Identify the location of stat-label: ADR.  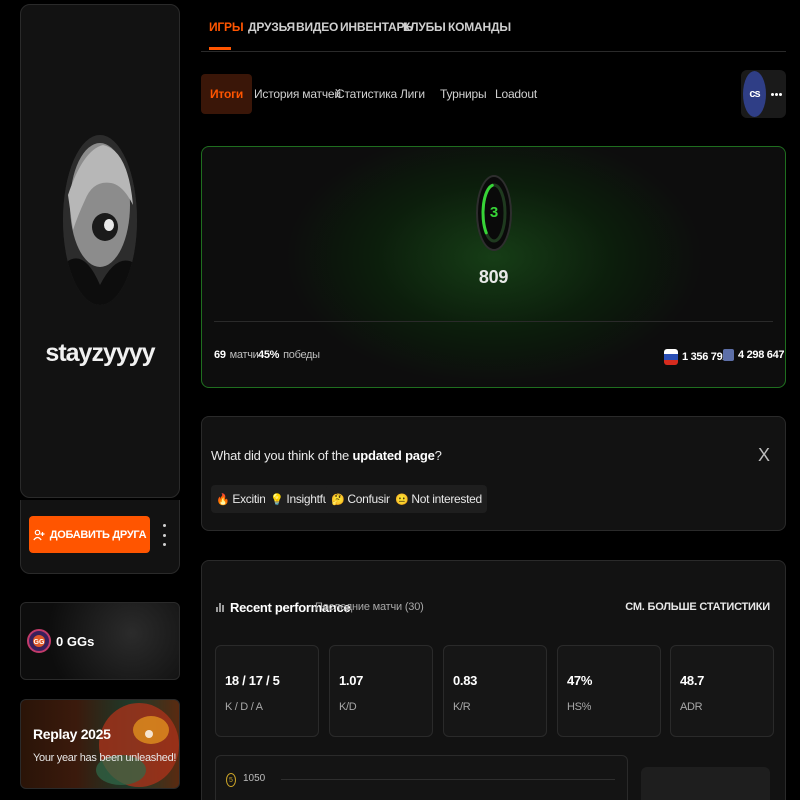
(691, 707).